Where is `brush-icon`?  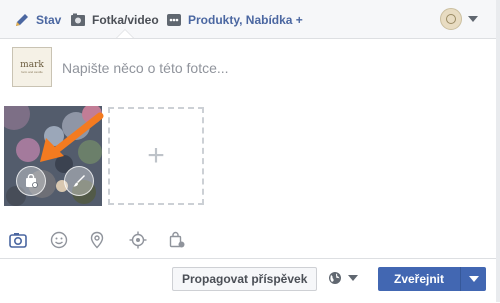 brush-icon is located at coordinates (79, 181).